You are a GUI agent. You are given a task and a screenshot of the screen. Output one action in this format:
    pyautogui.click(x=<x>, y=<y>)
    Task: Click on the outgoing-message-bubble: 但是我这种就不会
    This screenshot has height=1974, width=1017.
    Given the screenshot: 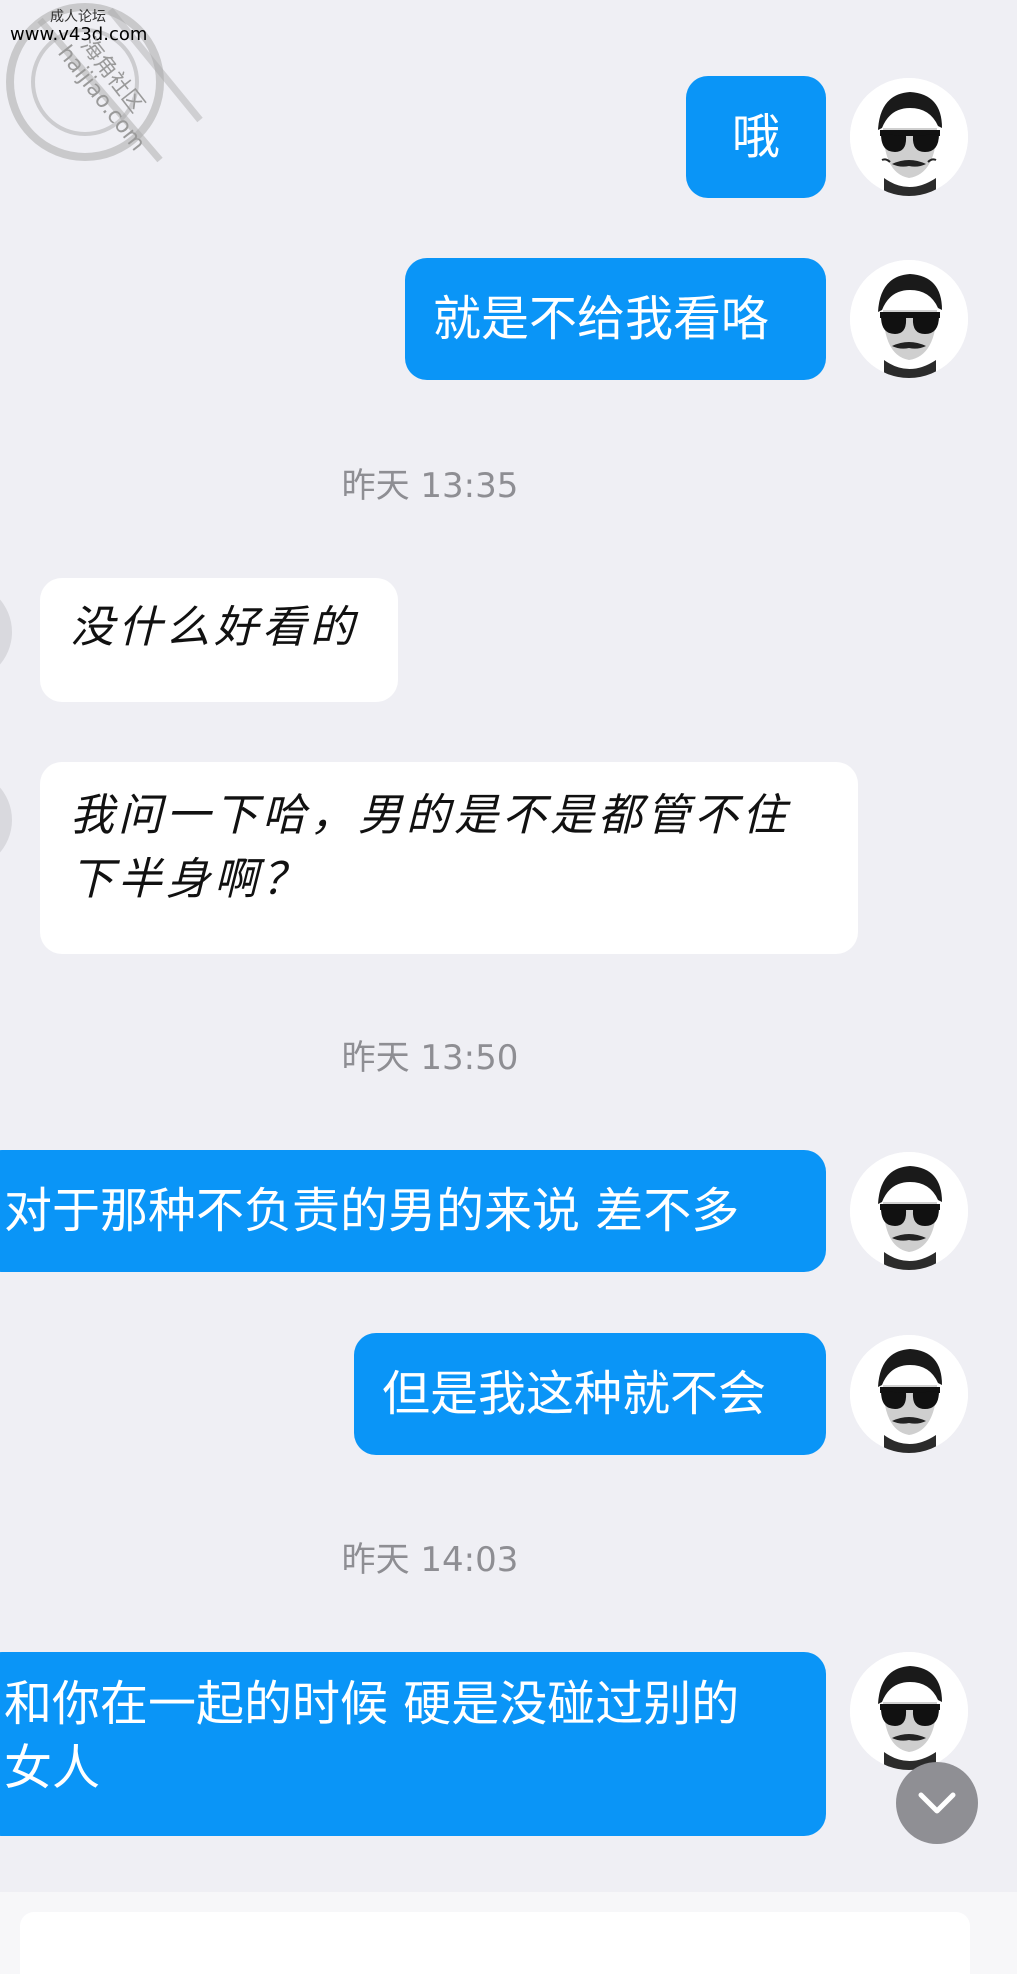 What is the action you would take?
    pyautogui.click(x=590, y=1394)
    